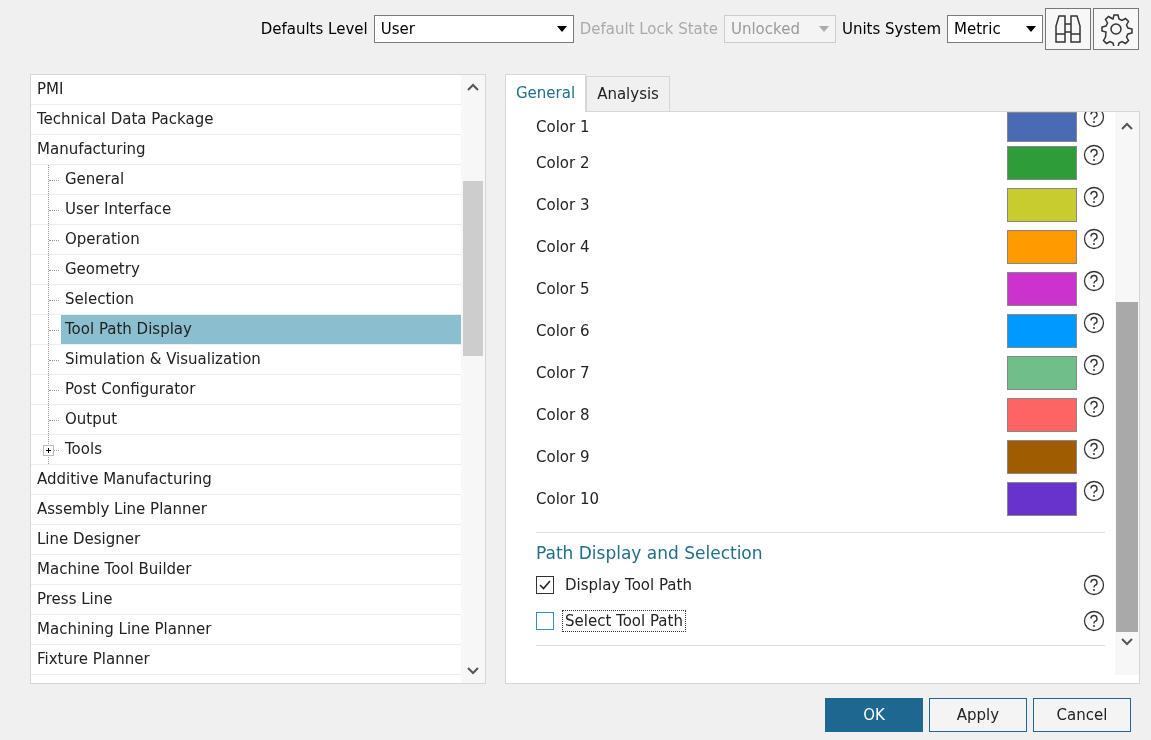  I want to click on tree-item: Press Line, so click(246, 600).